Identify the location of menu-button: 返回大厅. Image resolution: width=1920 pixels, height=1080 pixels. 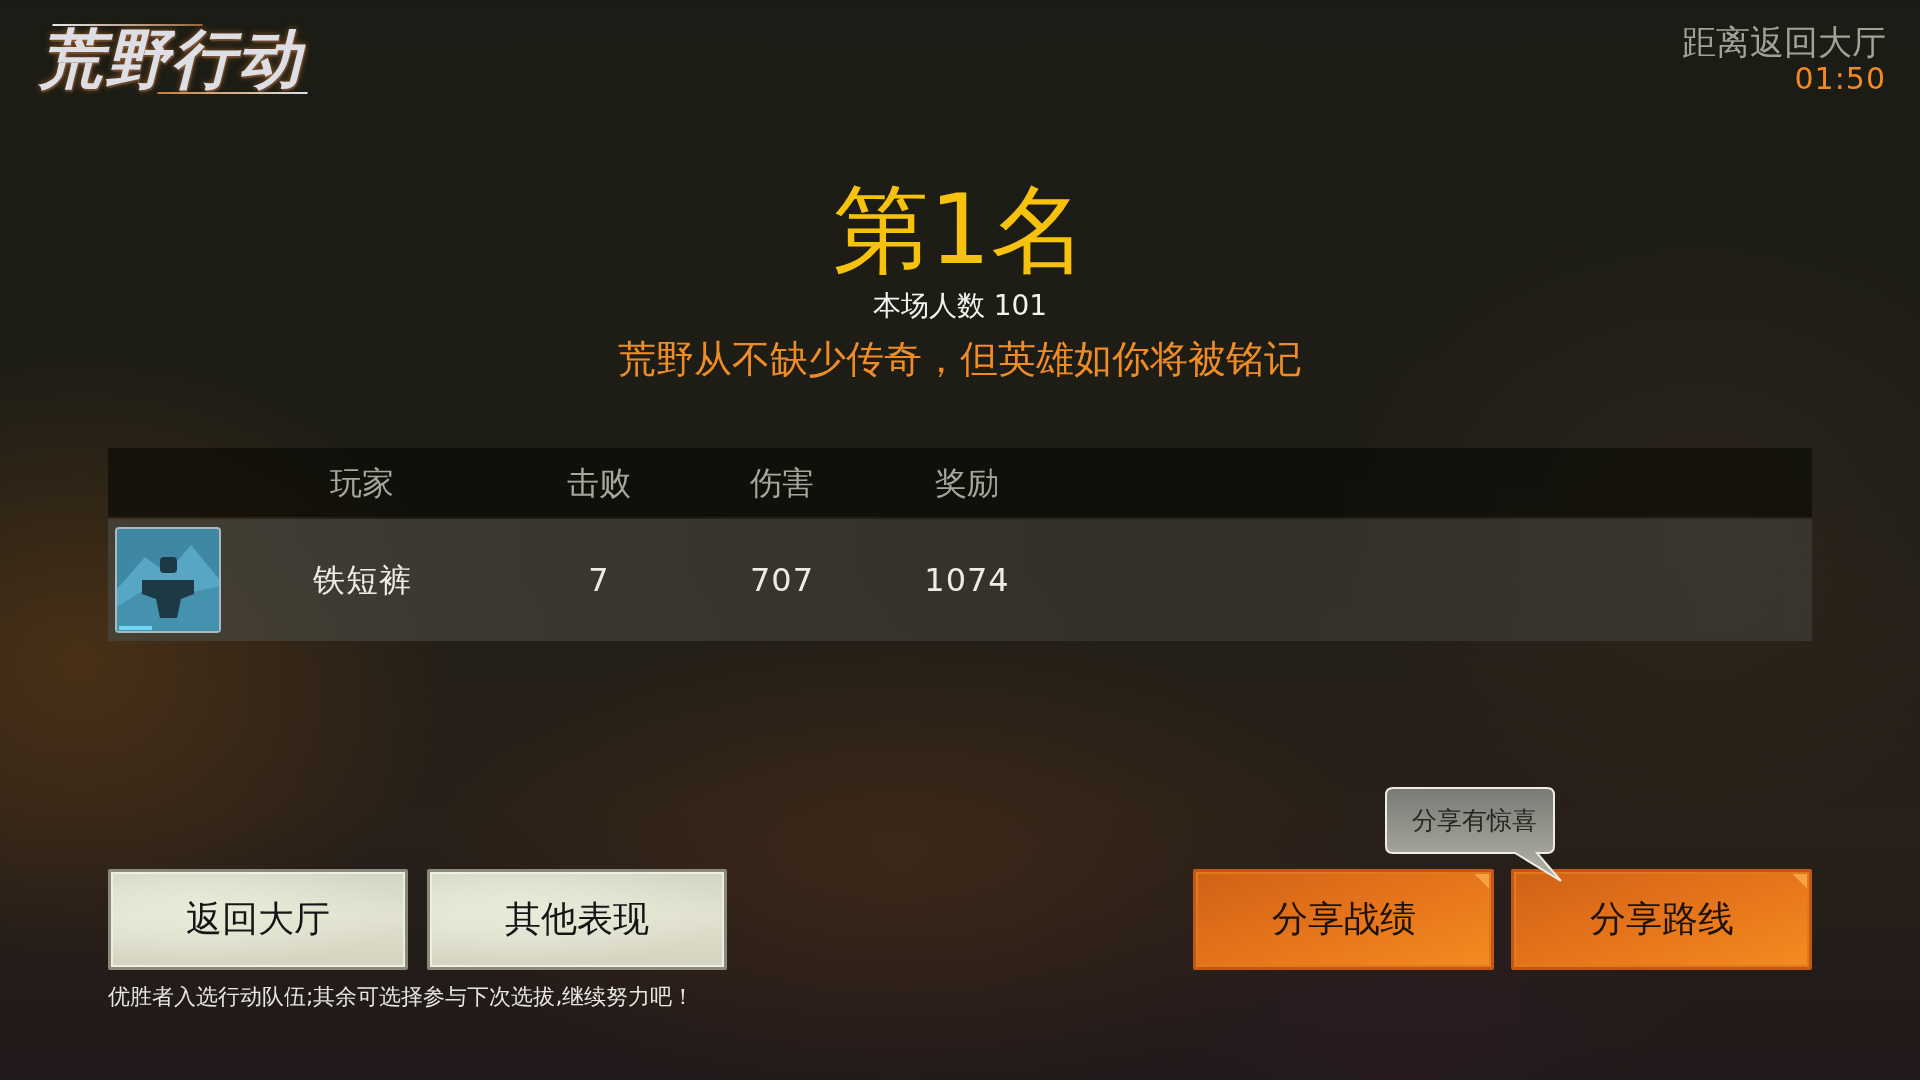
(258, 919).